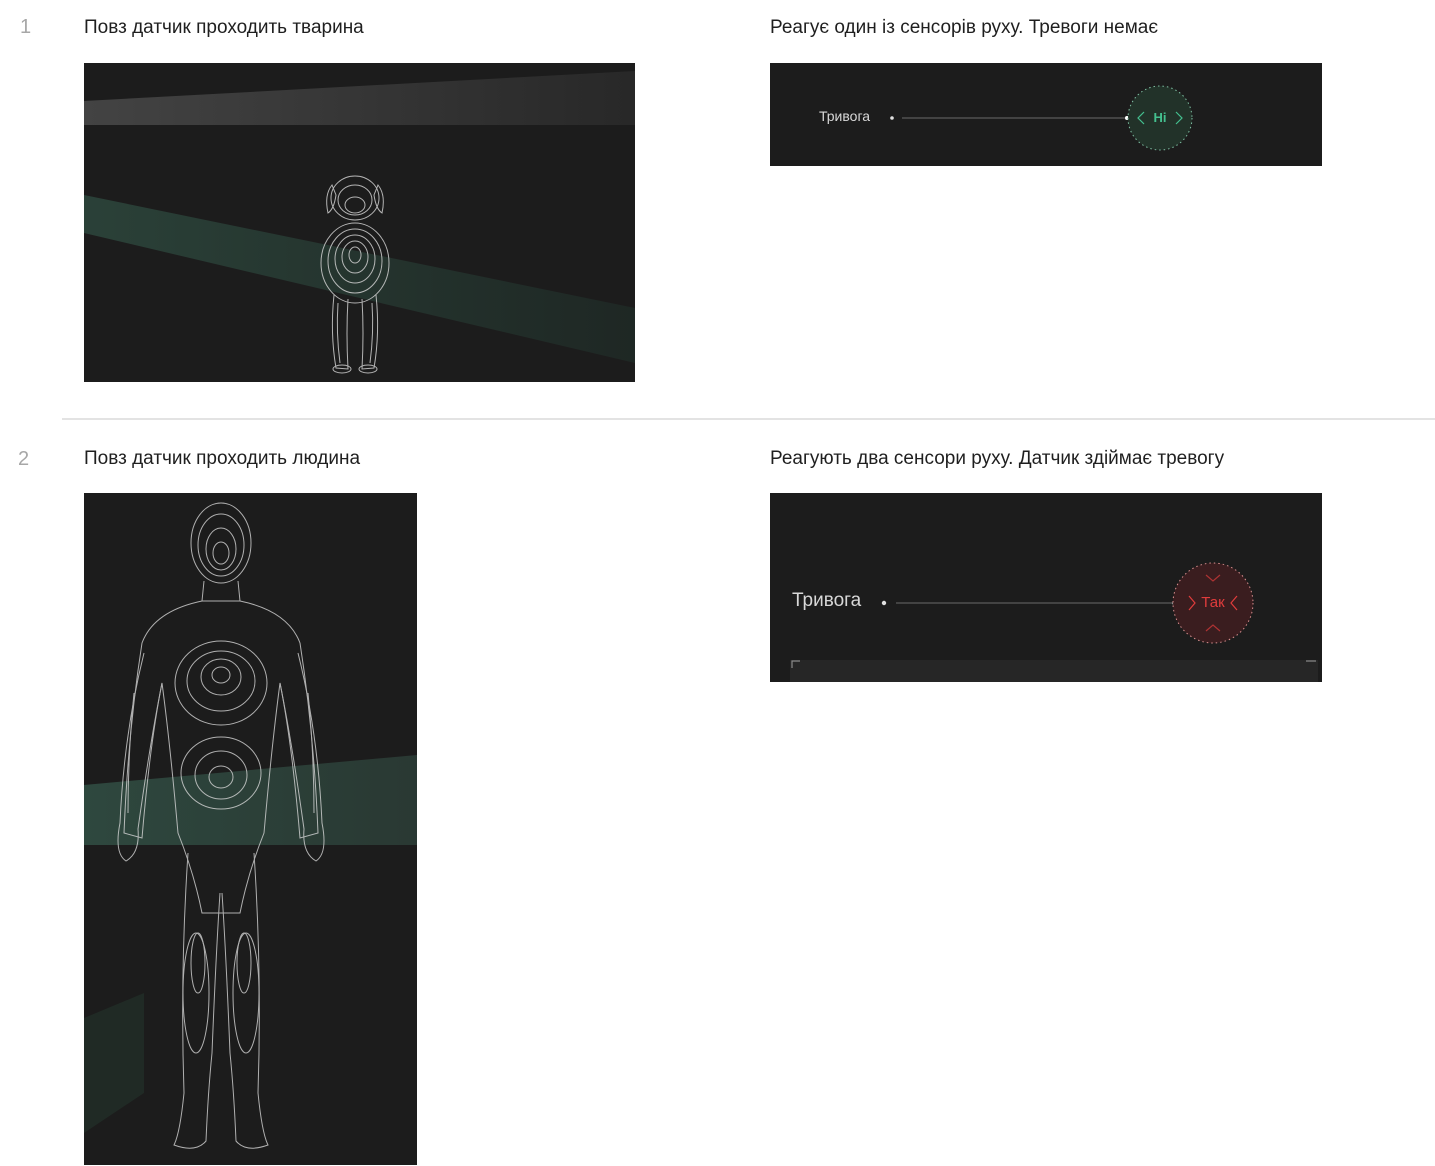 The height and width of the screenshot is (1166, 1435). What do you see at coordinates (1160, 117) in the screenshot?
I see `alarm-status-no: Ні` at bounding box center [1160, 117].